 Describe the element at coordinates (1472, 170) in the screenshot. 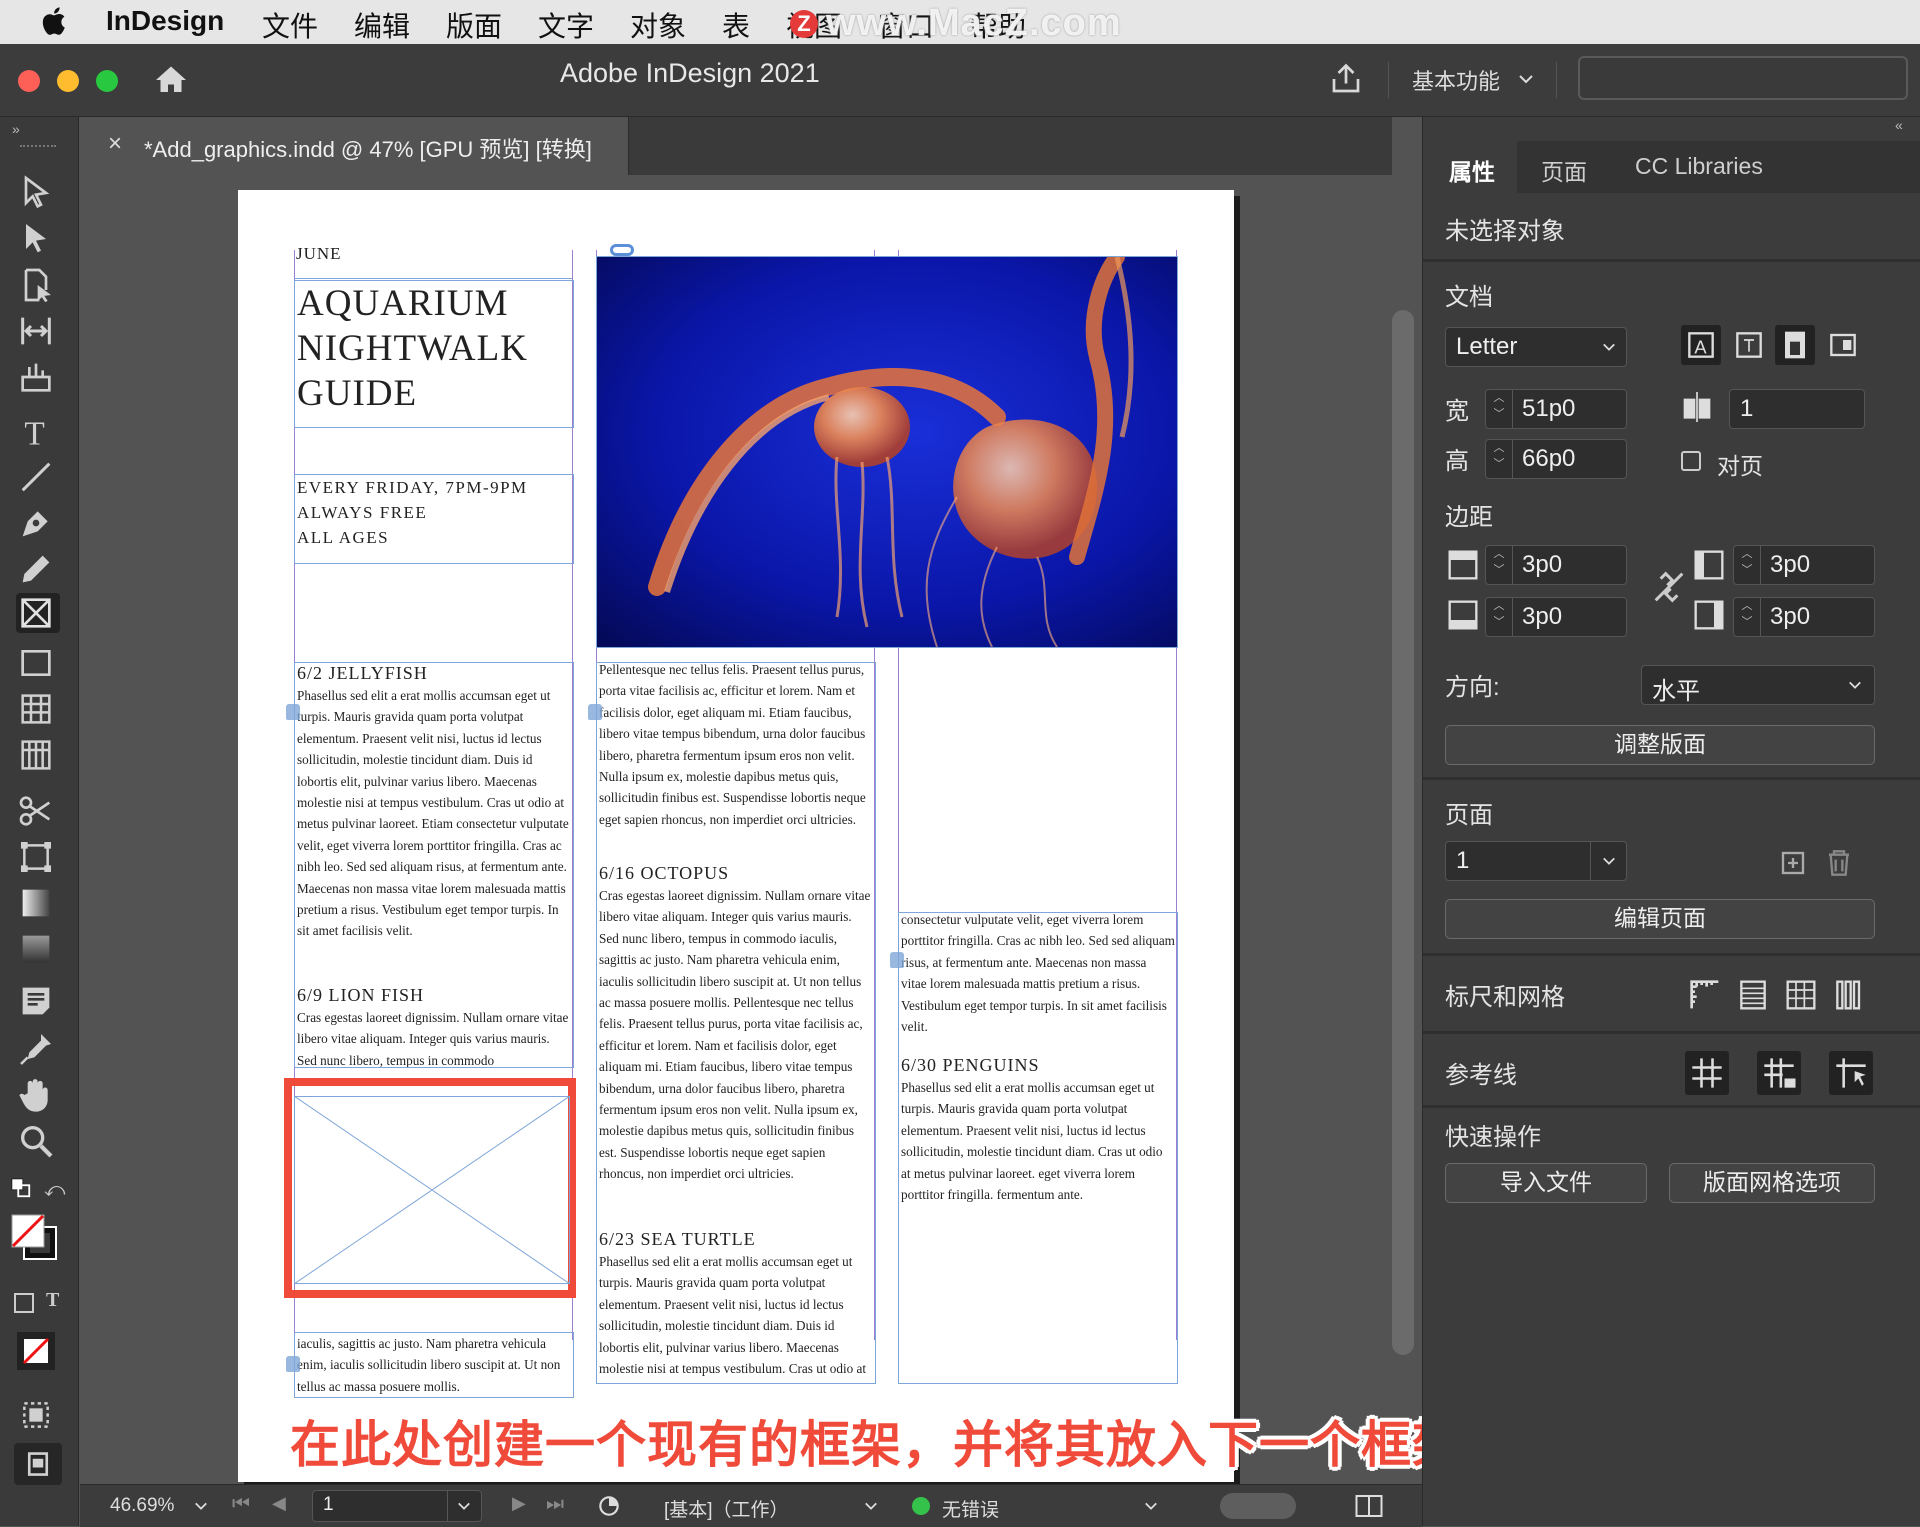

I see `tab-properties: 属性` at that location.